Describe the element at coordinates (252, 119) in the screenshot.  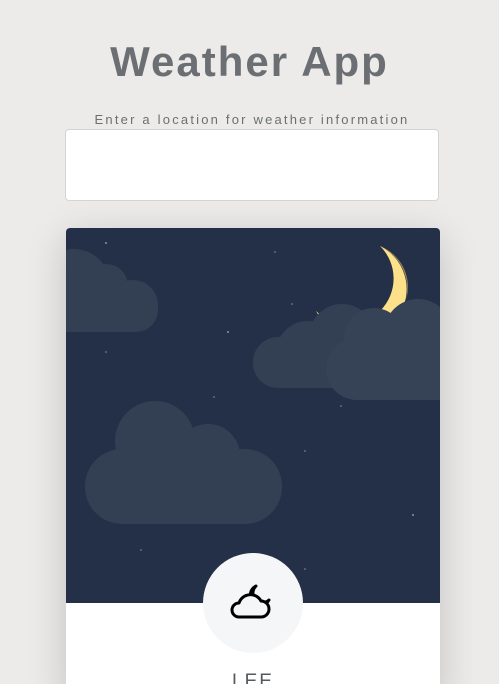
I see `location-input-label: Enter a location for weather information` at that location.